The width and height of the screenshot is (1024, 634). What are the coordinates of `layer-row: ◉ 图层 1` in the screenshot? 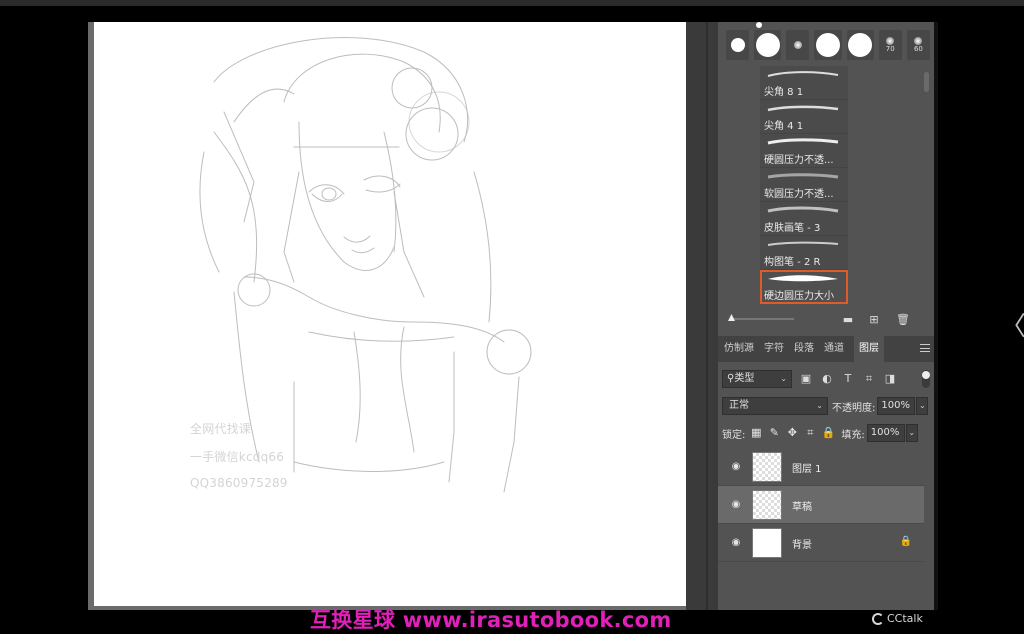 It's located at (821, 467).